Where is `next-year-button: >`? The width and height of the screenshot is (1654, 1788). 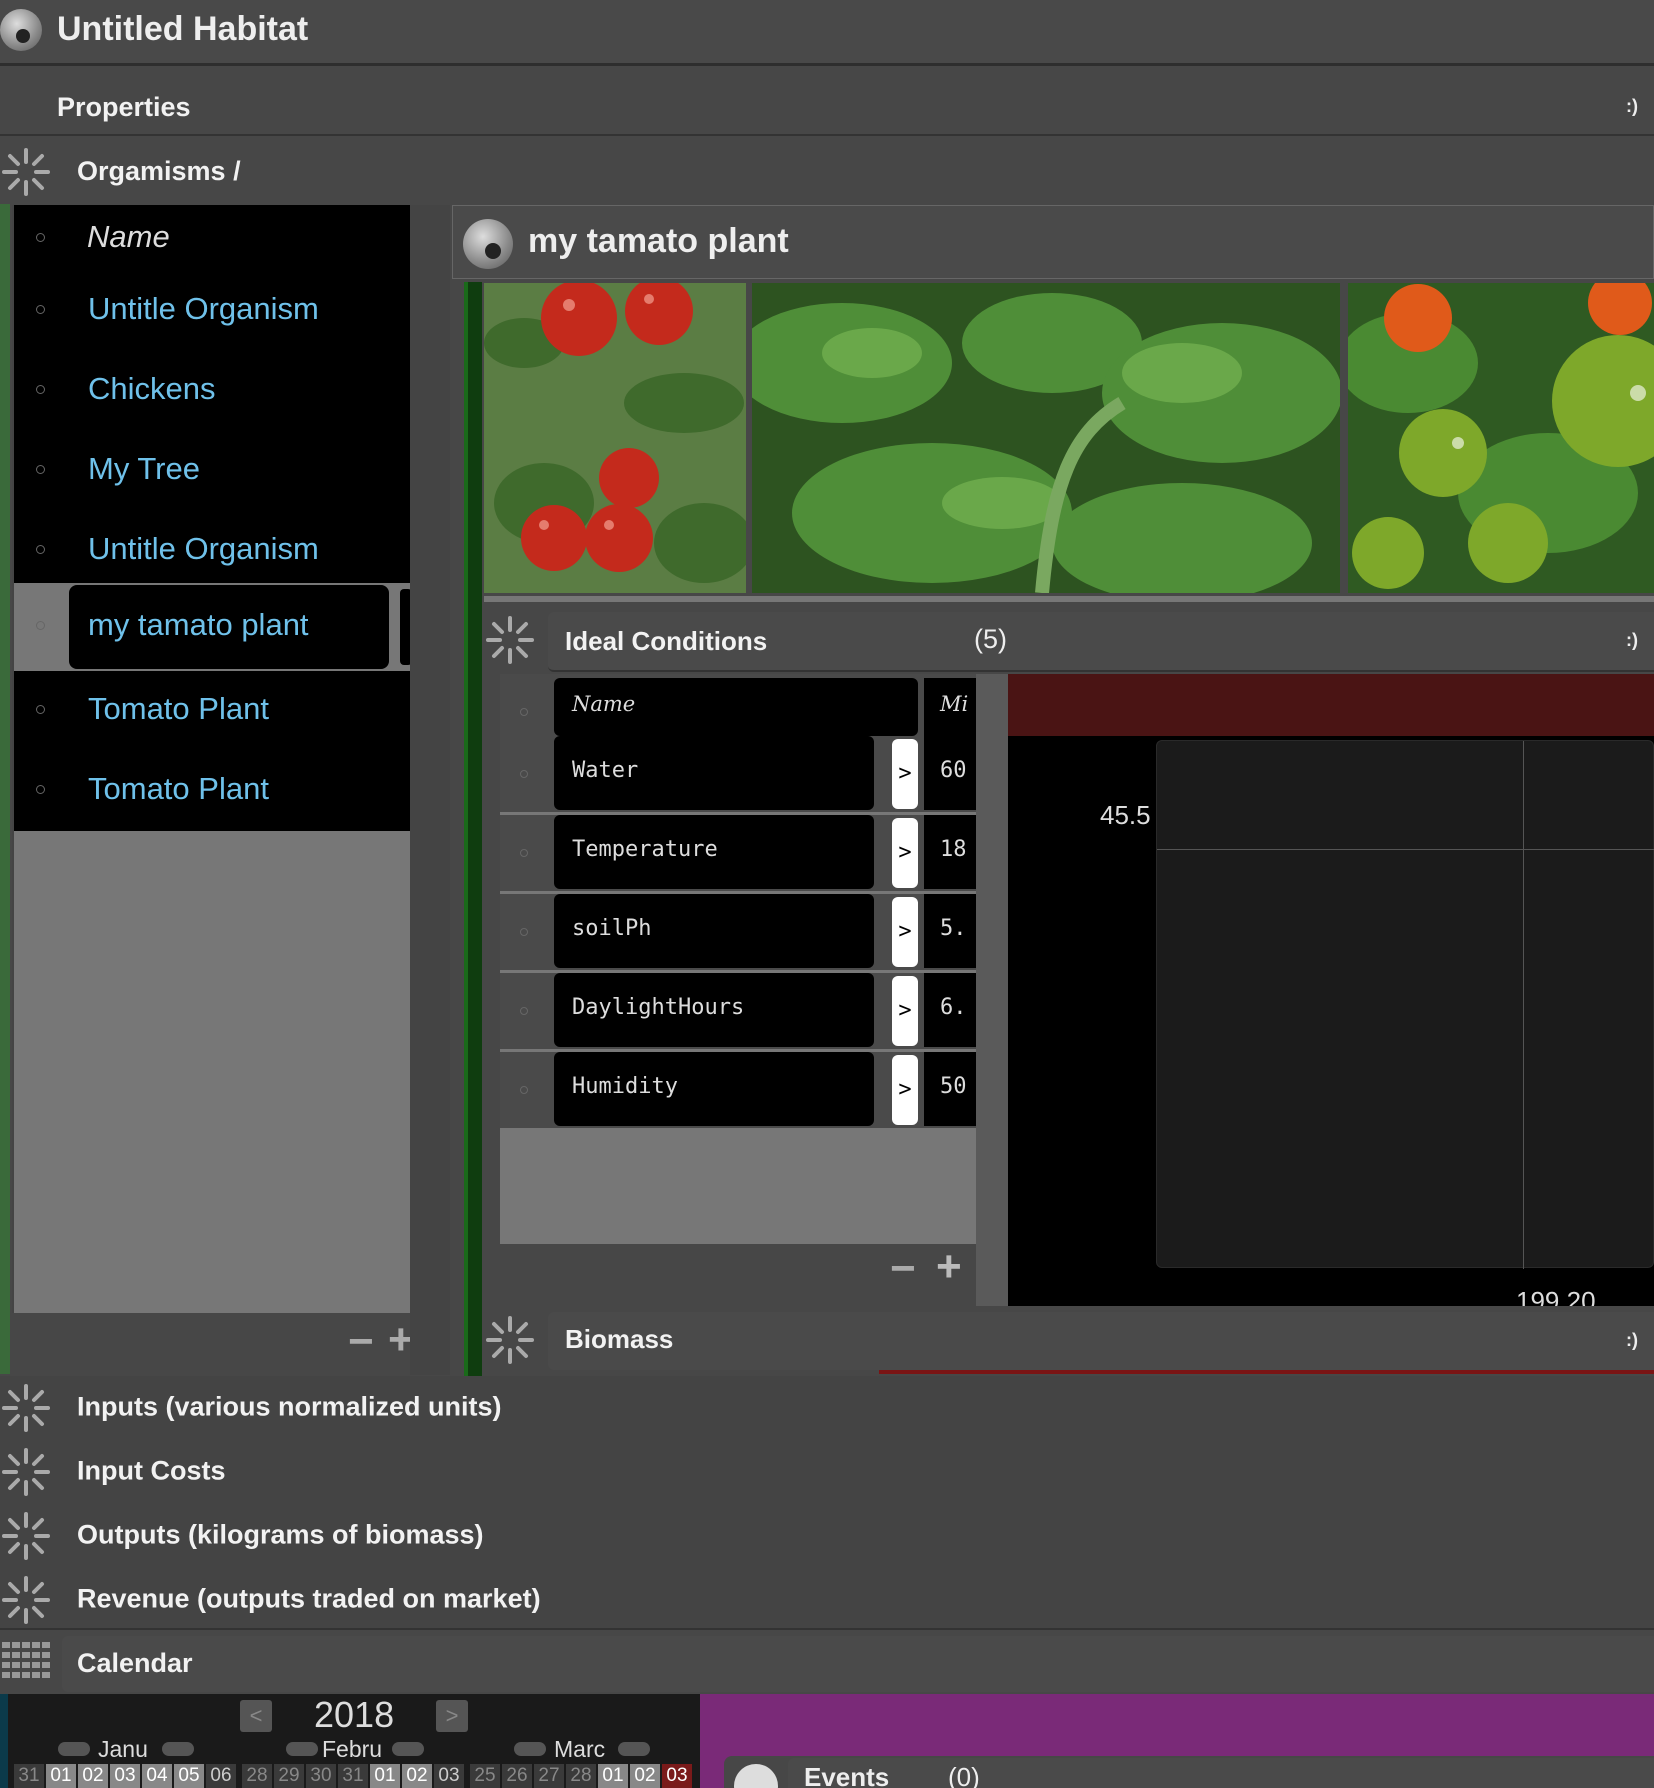
next-year-button: > is located at coordinates (452, 1716).